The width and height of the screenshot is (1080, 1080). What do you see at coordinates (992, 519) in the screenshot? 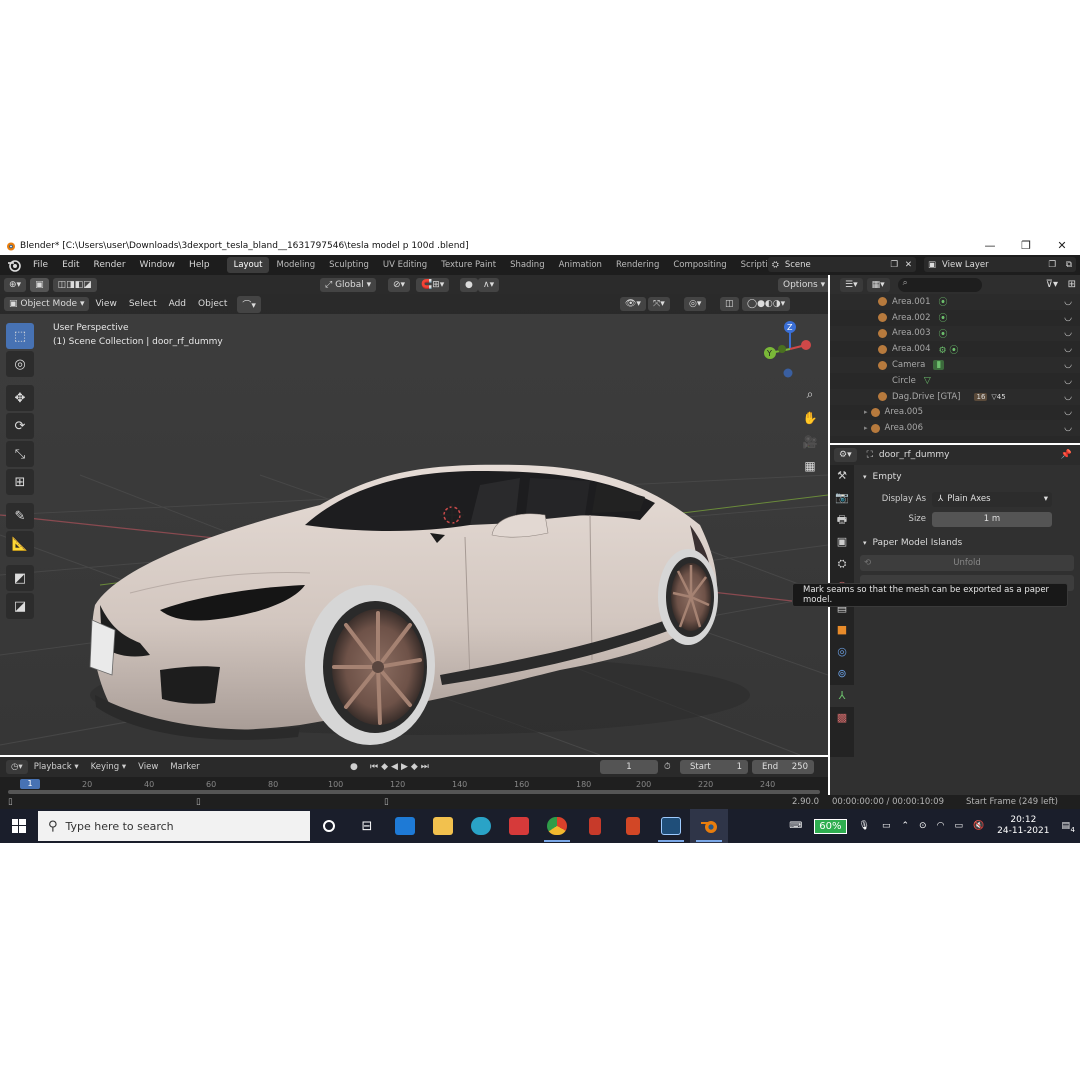
I see `size-field: 1 m` at bounding box center [992, 519].